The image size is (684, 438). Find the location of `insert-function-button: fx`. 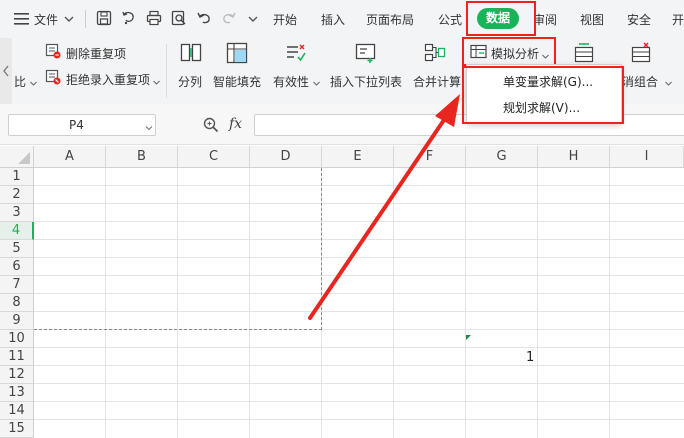

insert-function-button: fx is located at coordinates (235, 124).